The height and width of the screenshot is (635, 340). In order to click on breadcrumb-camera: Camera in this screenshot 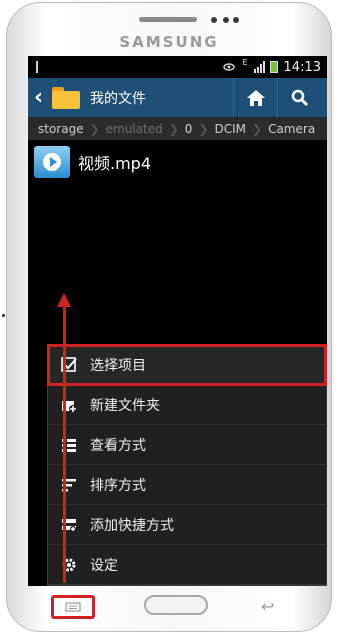, I will do `click(291, 129)`.